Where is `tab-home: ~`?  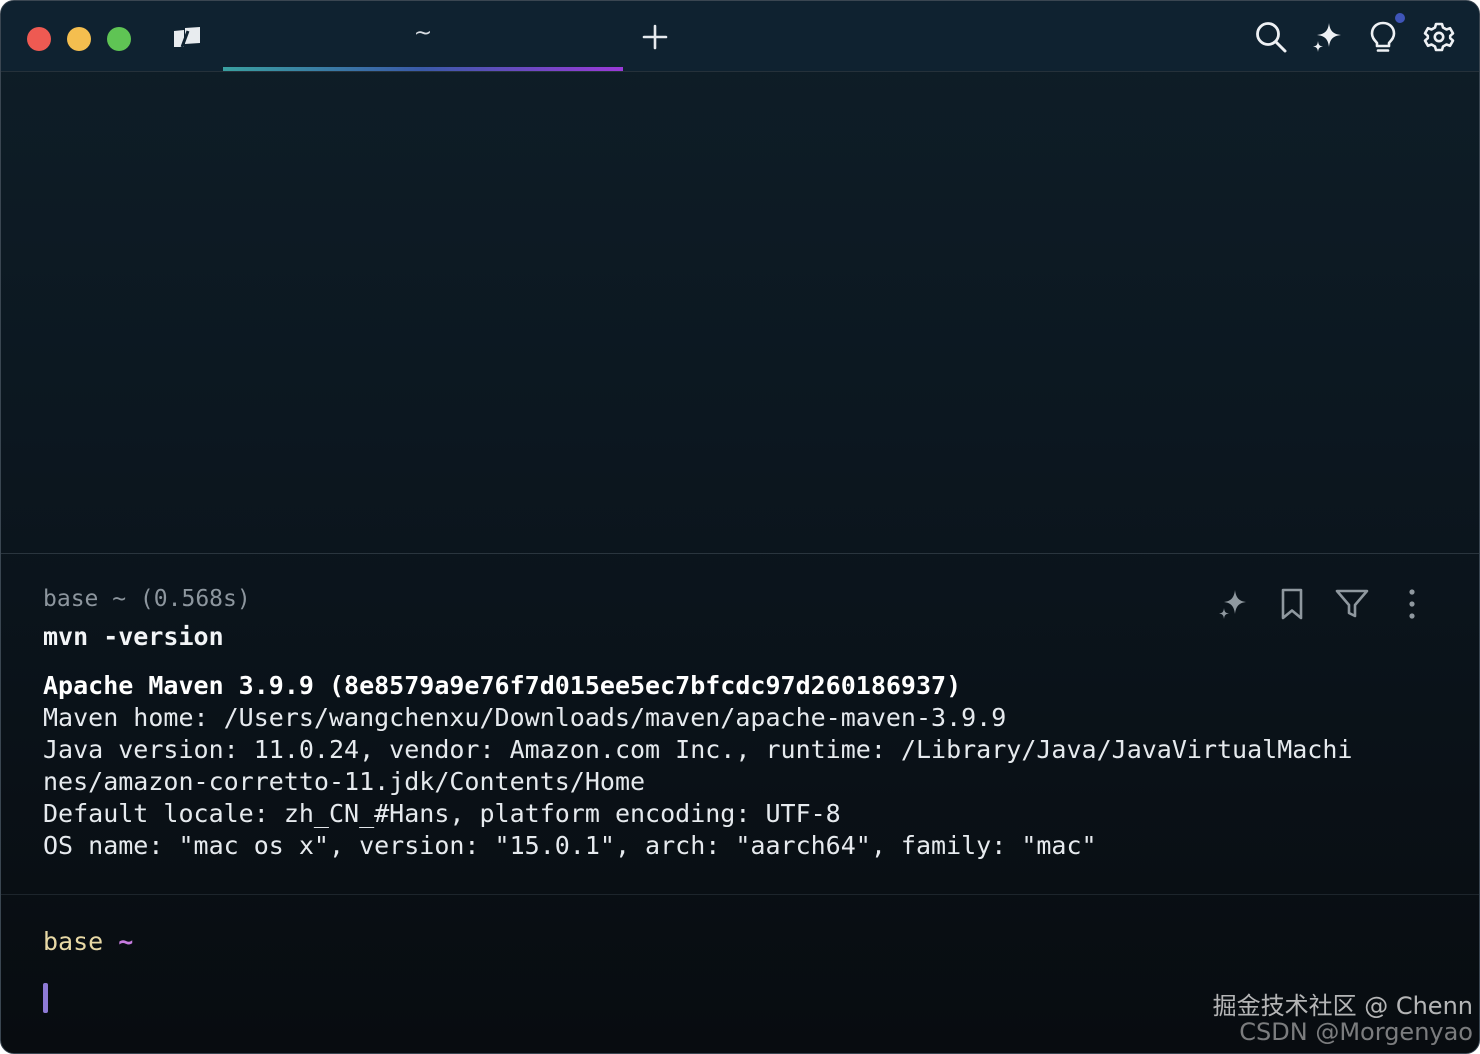
tab-home: ~ is located at coordinates (423, 36).